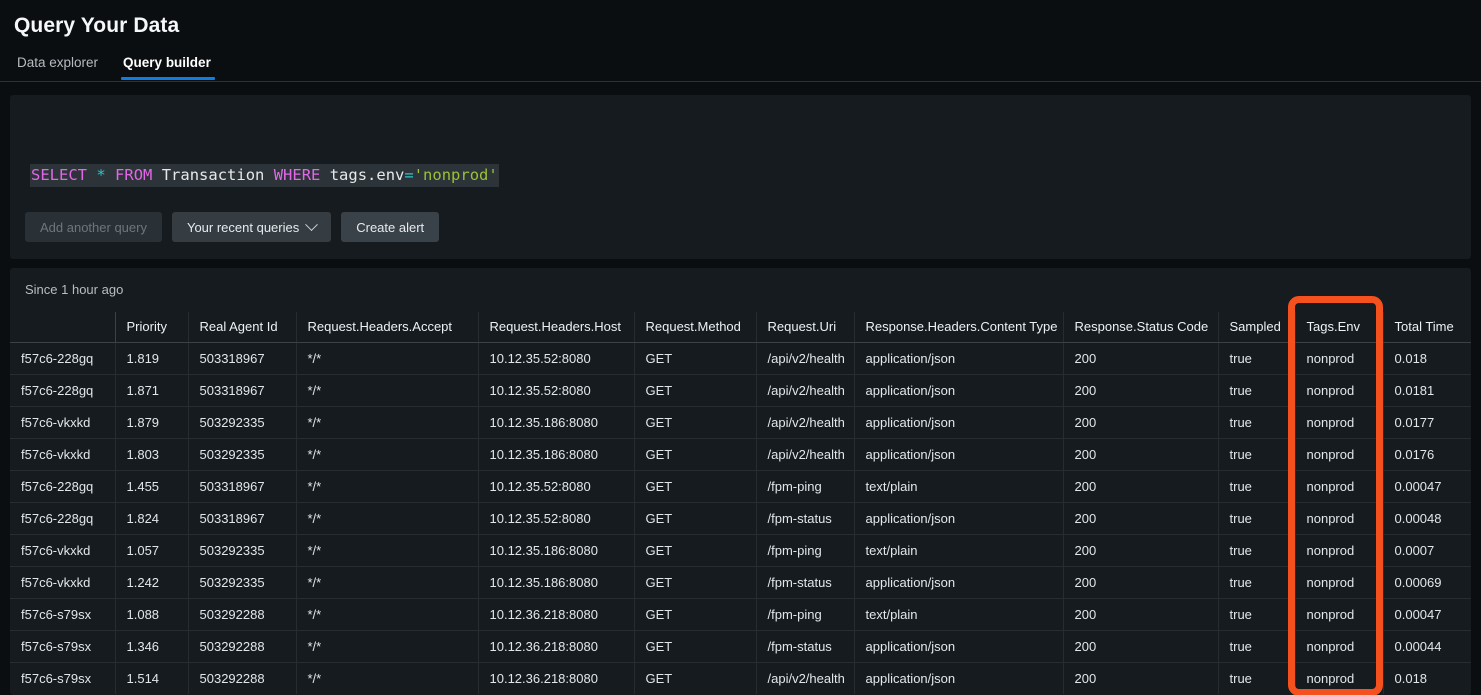 The width and height of the screenshot is (1481, 695). What do you see at coordinates (242, 358) in the screenshot?
I see `table-cell: 503318967` at bounding box center [242, 358].